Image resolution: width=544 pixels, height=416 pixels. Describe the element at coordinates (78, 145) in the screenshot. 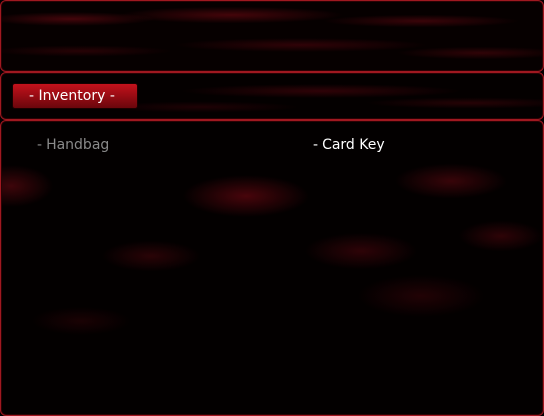

I see `item-label: Handbag` at that location.